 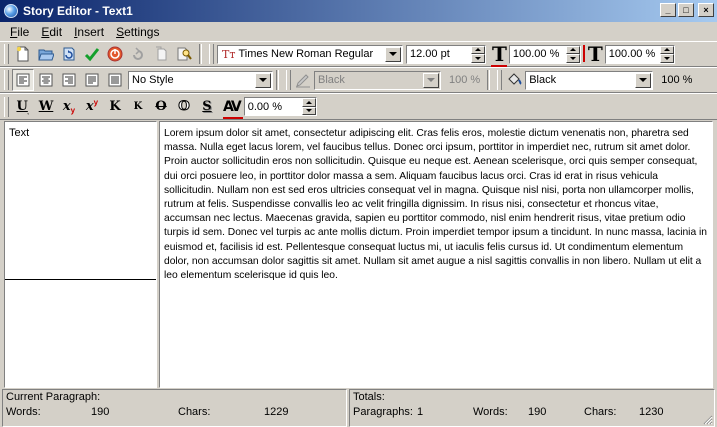 What do you see at coordinates (46, 80) in the screenshot?
I see `align-center-button` at bounding box center [46, 80].